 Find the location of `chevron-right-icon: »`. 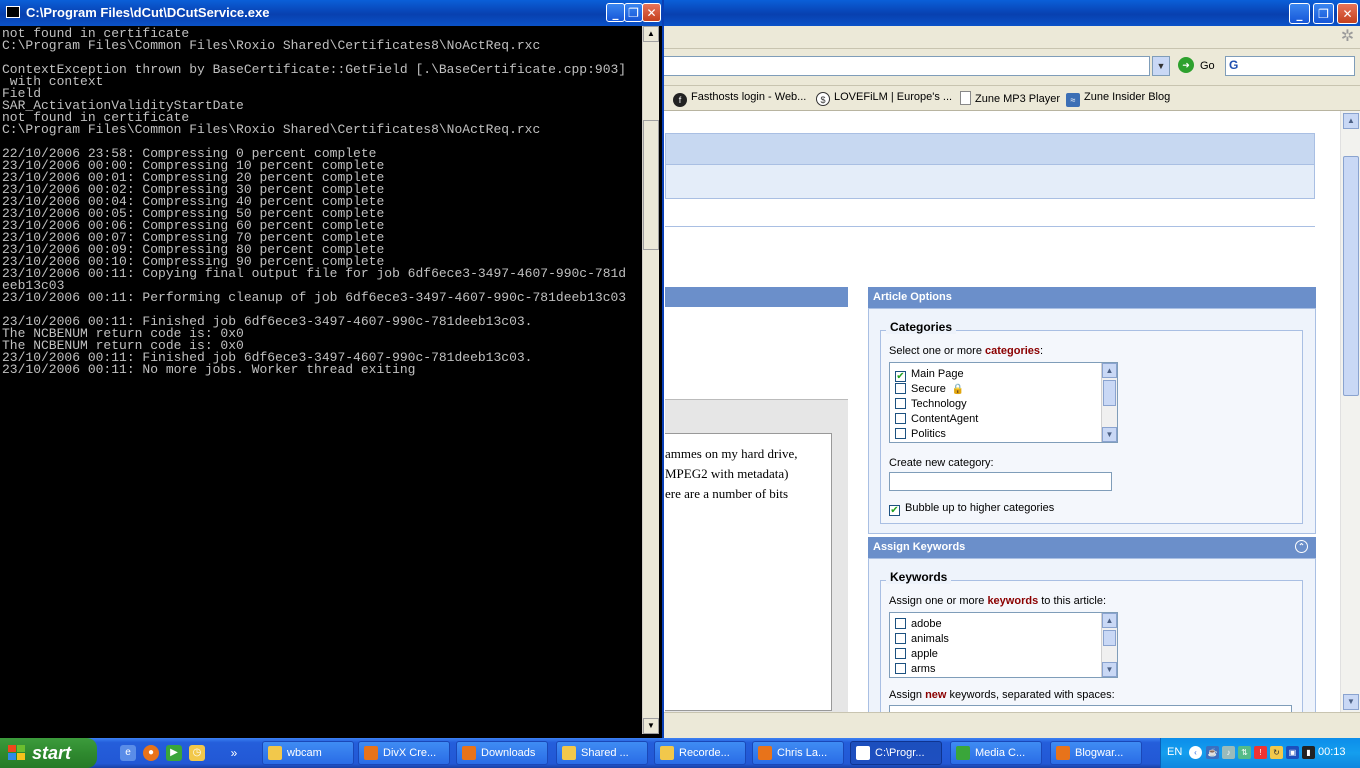

chevron-right-icon: » is located at coordinates (234, 753).